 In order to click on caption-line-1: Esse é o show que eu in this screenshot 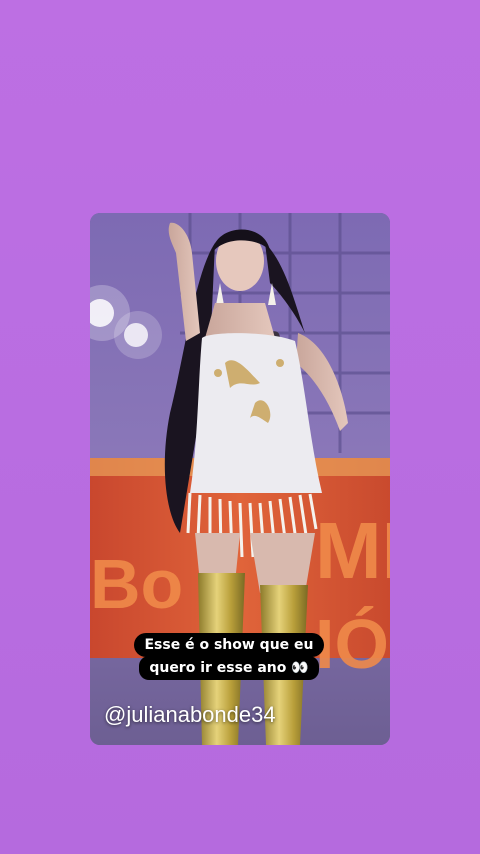, I will do `click(229, 645)`.